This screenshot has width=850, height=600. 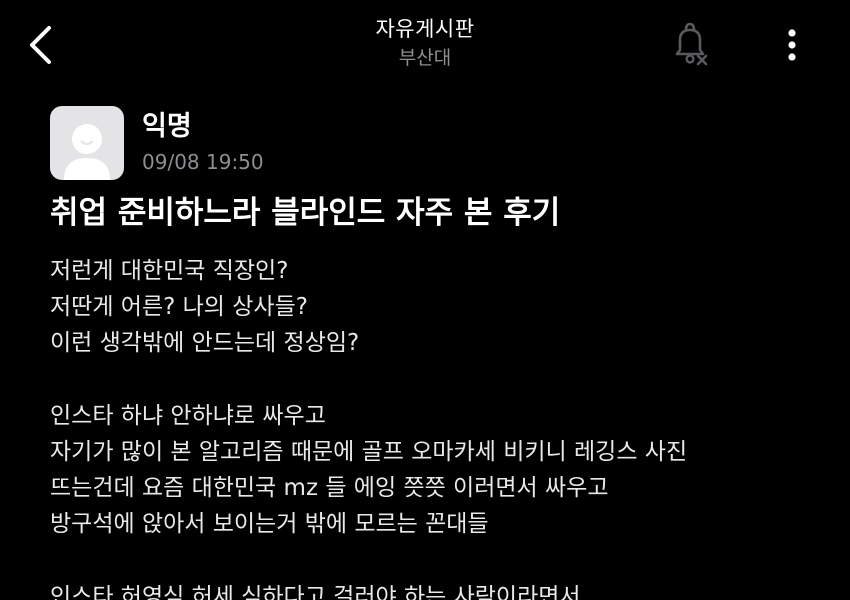 I want to click on notification-toggle-button, so click(x=692, y=44).